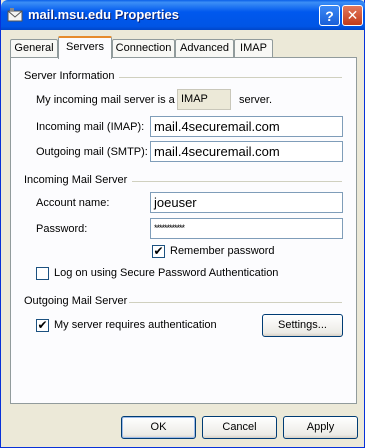 The width and height of the screenshot is (365, 448). Describe the element at coordinates (246, 202) in the screenshot. I see `account-name-input: joeuser` at that location.